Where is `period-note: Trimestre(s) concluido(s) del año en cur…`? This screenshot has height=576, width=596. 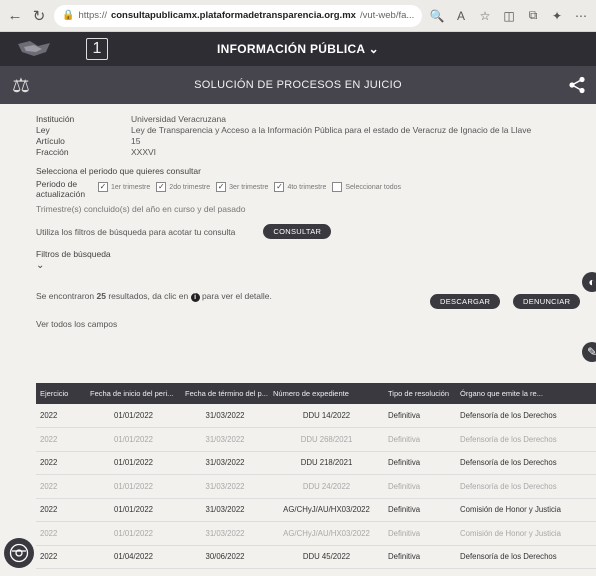
period-note: Trimestre(s) concluido(s) del año en cur… is located at coordinates (141, 209).